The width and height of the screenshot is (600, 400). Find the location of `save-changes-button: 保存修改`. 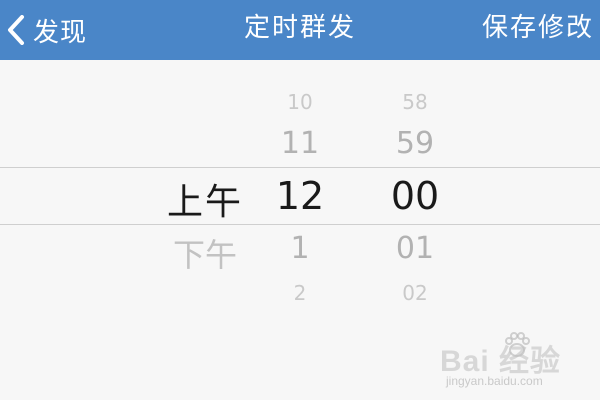

save-changes-button: 保存修改 is located at coordinates (538, 30).